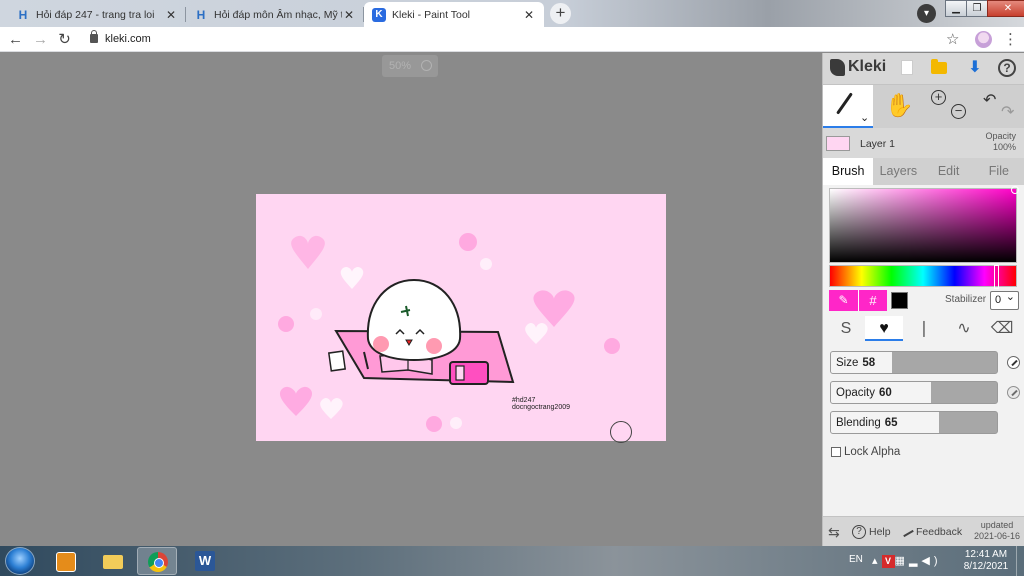 The image size is (1024, 576). What do you see at coordinates (40, 39) in the screenshot?
I see `forward-icon: →` at bounding box center [40, 39].